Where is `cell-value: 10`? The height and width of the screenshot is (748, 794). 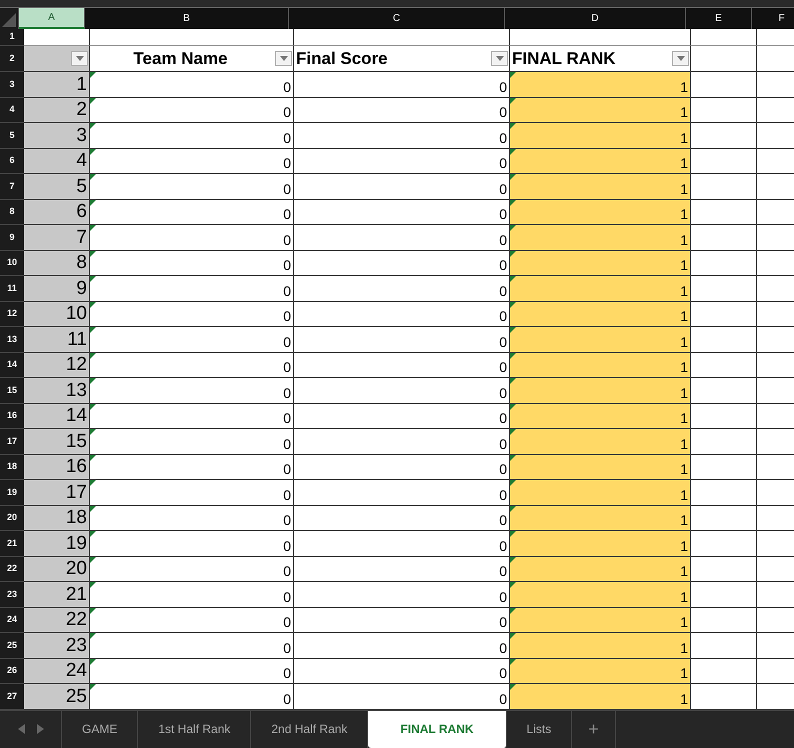
cell-value: 10 is located at coordinates (76, 314).